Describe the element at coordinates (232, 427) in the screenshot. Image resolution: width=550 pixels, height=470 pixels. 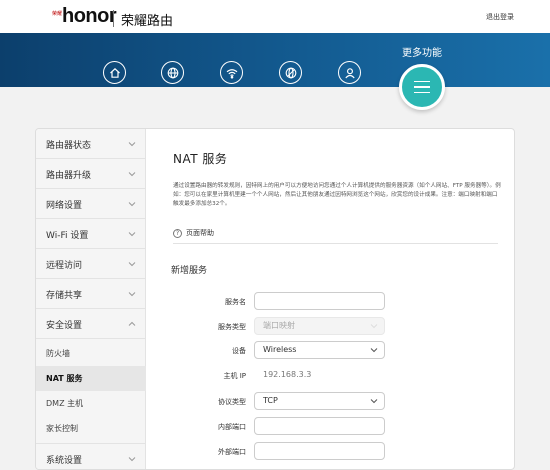
I see `internal-port-label: 内部端口` at that location.